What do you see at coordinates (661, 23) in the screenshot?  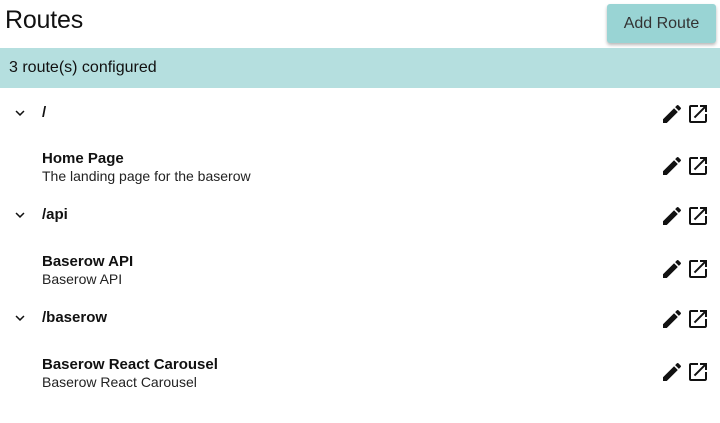 I see `add-route-button: Add Route` at bounding box center [661, 23].